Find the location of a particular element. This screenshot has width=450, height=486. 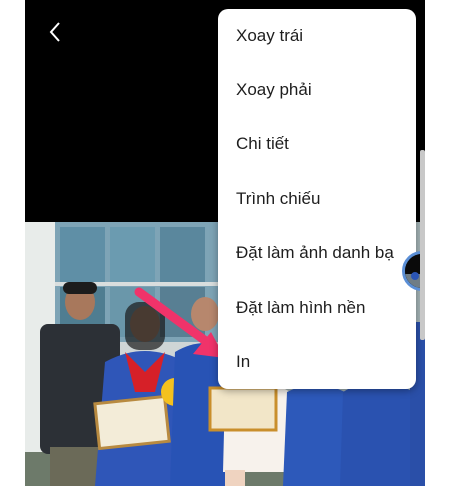

menu-item-set-contact-photo: Đặt làm ảnh danh bạ is located at coordinates (317, 253).